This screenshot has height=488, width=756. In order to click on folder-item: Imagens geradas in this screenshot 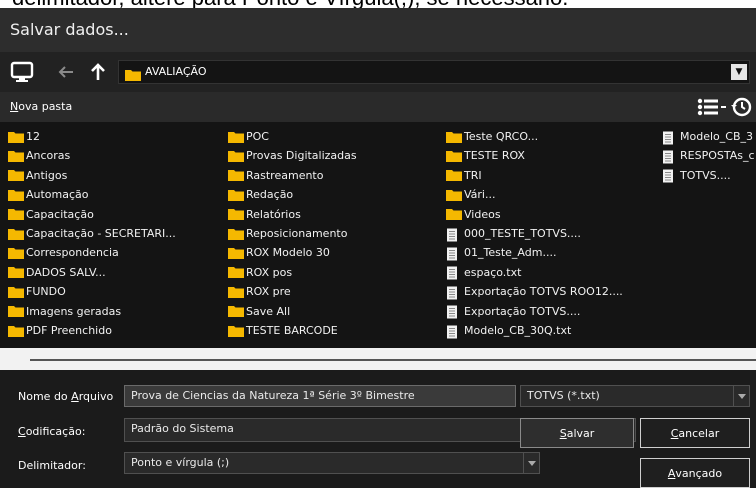, I will do `click(64, 311)`.